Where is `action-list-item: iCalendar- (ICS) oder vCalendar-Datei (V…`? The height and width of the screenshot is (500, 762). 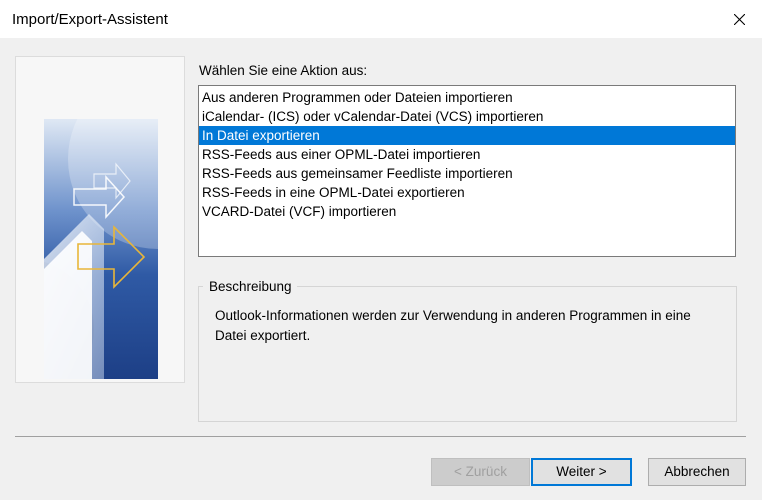
action-list-item: iCalendar- (ICS) oder vCalendar-Datei (V… is located at coordinates (467, 116).